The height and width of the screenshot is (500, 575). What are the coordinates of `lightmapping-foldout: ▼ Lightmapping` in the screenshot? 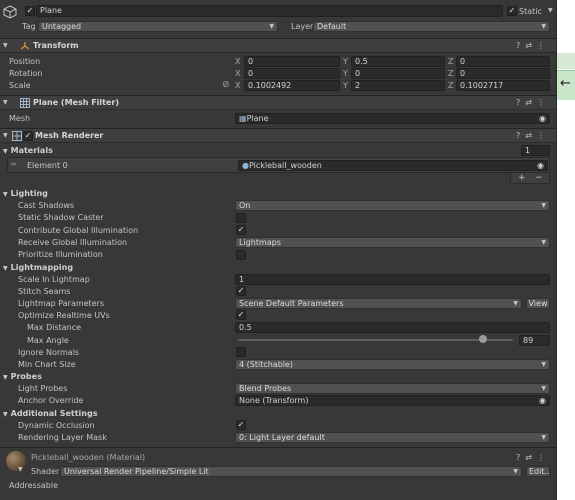 It's located at (38, 268).